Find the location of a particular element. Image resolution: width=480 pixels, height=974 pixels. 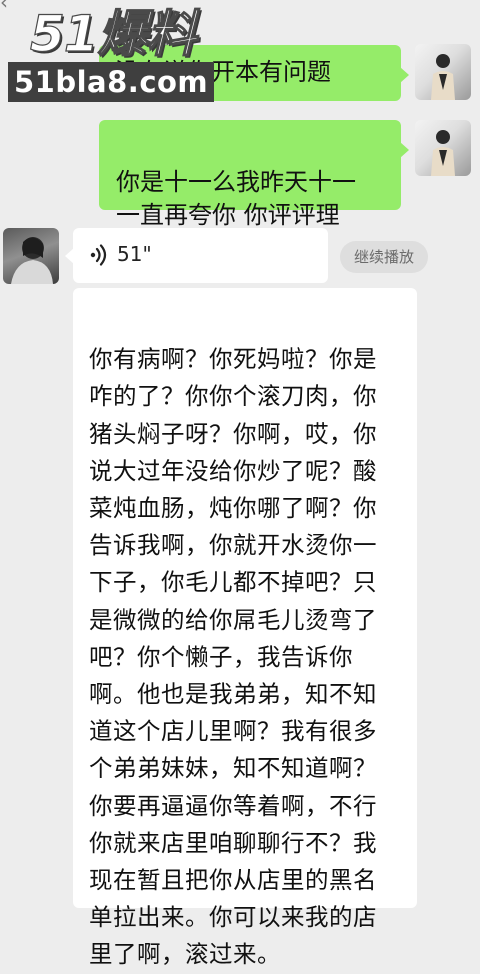

message-bubble-sent: 你是十一么我昨天十一 一直再夸你 你评评理 is located at coordinates (254, 174).